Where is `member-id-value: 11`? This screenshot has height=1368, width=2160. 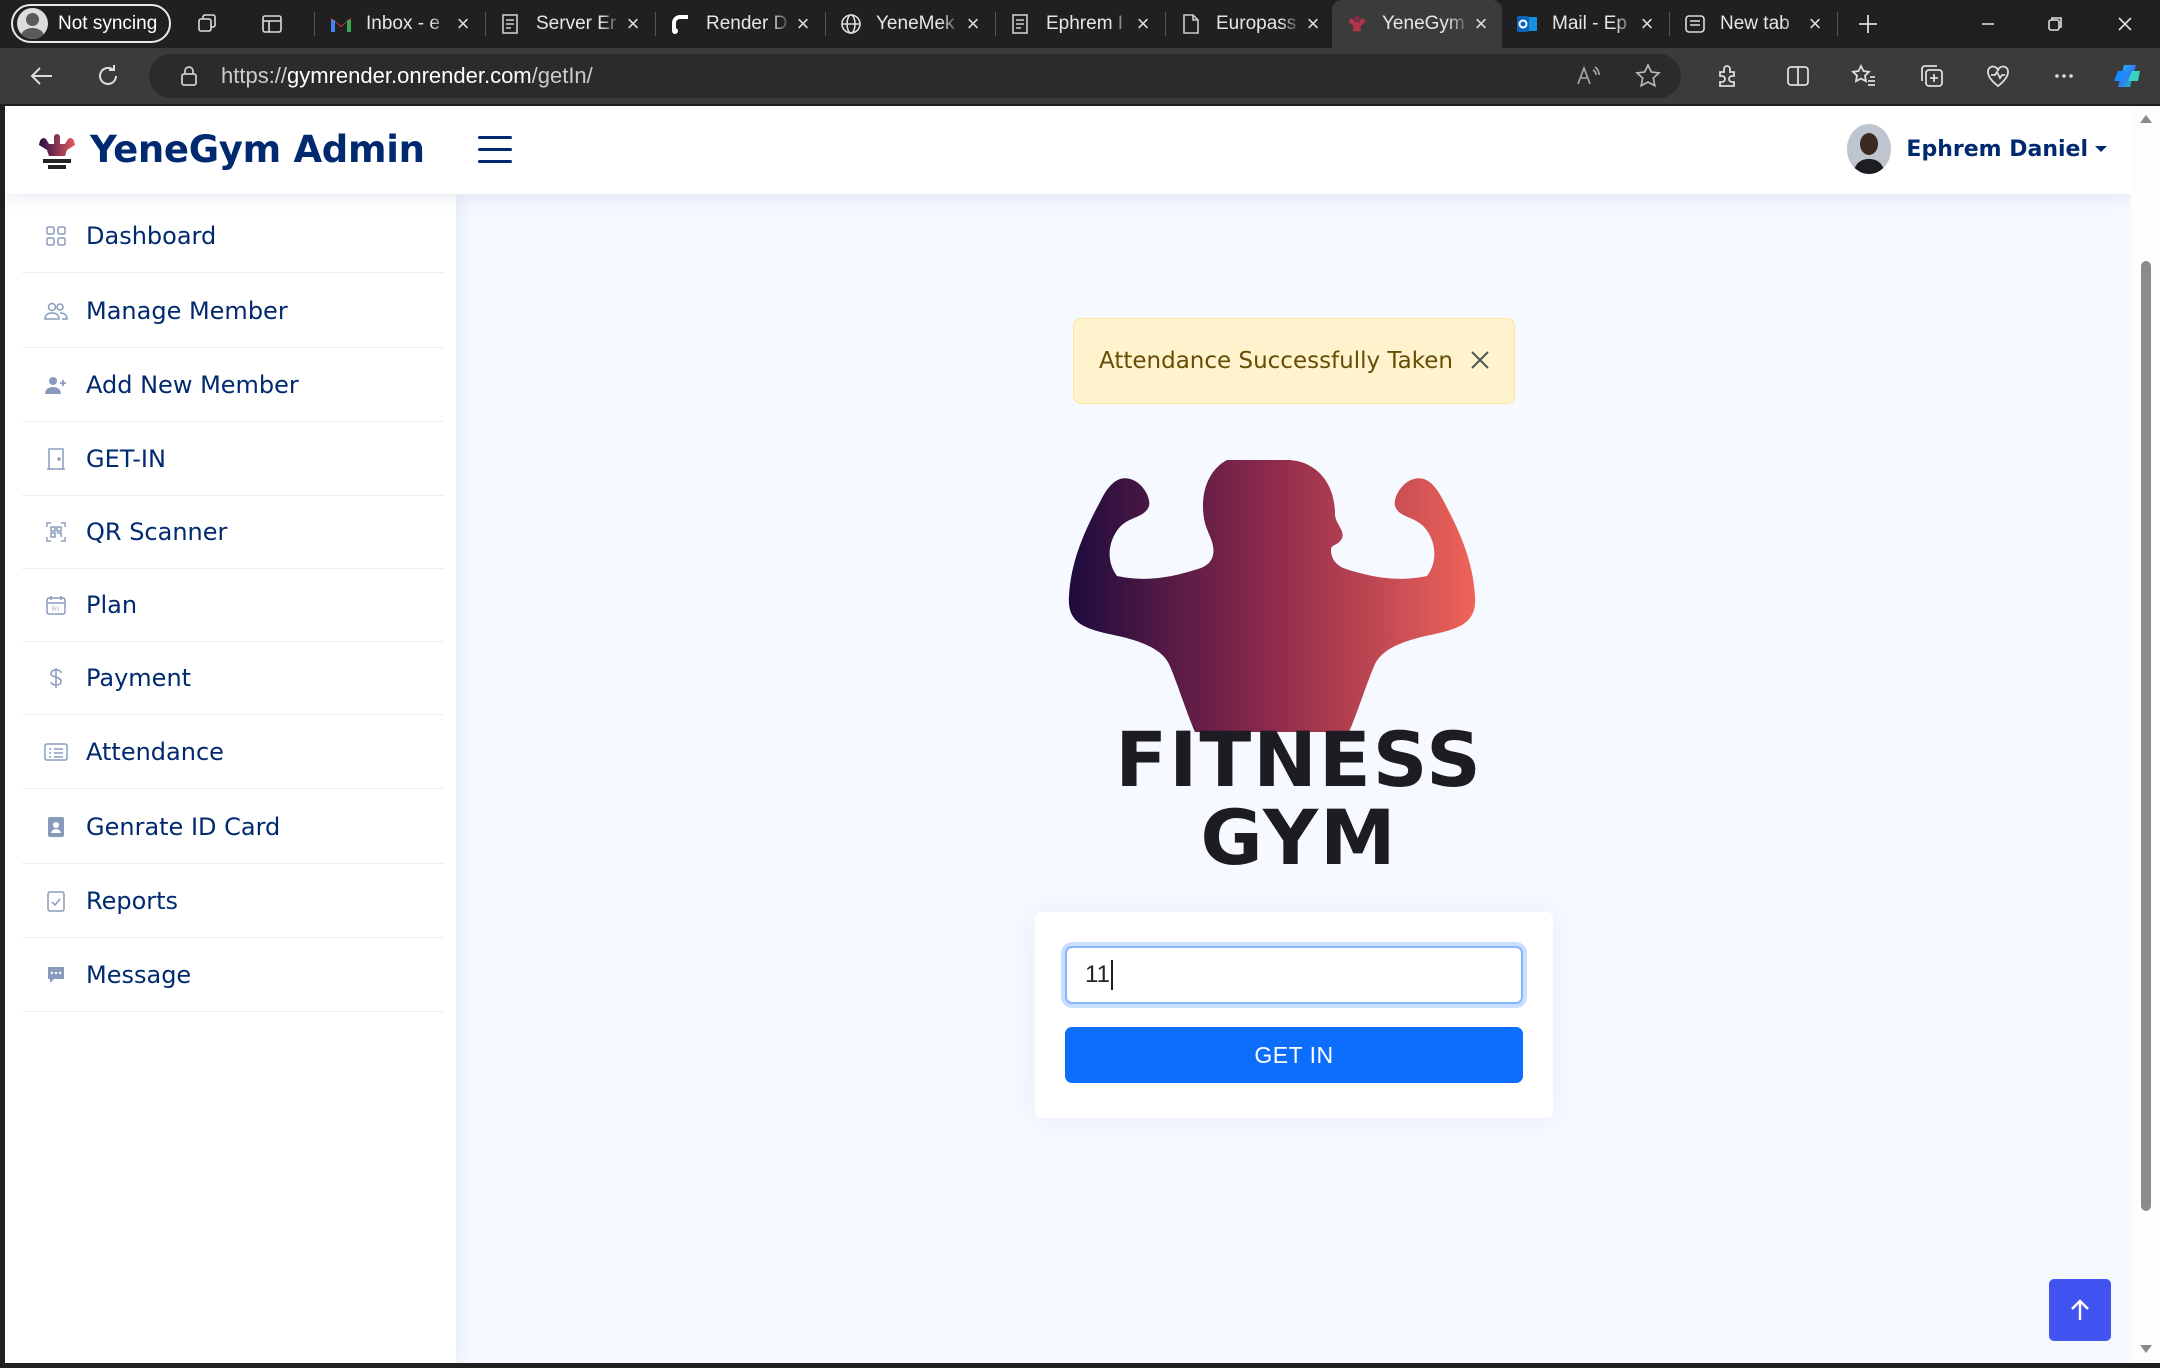
member-id-value: 11 is located at coordinates (1097, 974).